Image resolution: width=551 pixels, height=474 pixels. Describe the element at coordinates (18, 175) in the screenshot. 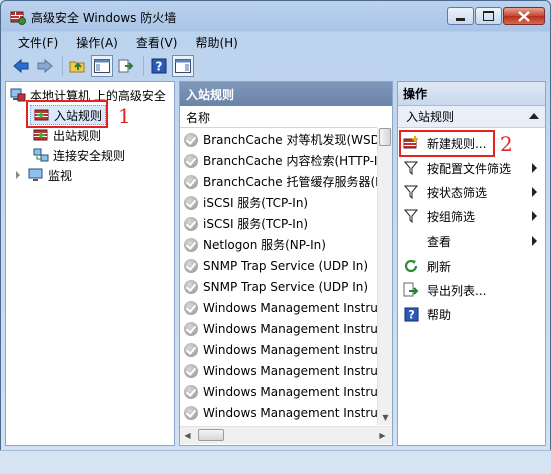

I see `expand-arrow-icon` at that location.